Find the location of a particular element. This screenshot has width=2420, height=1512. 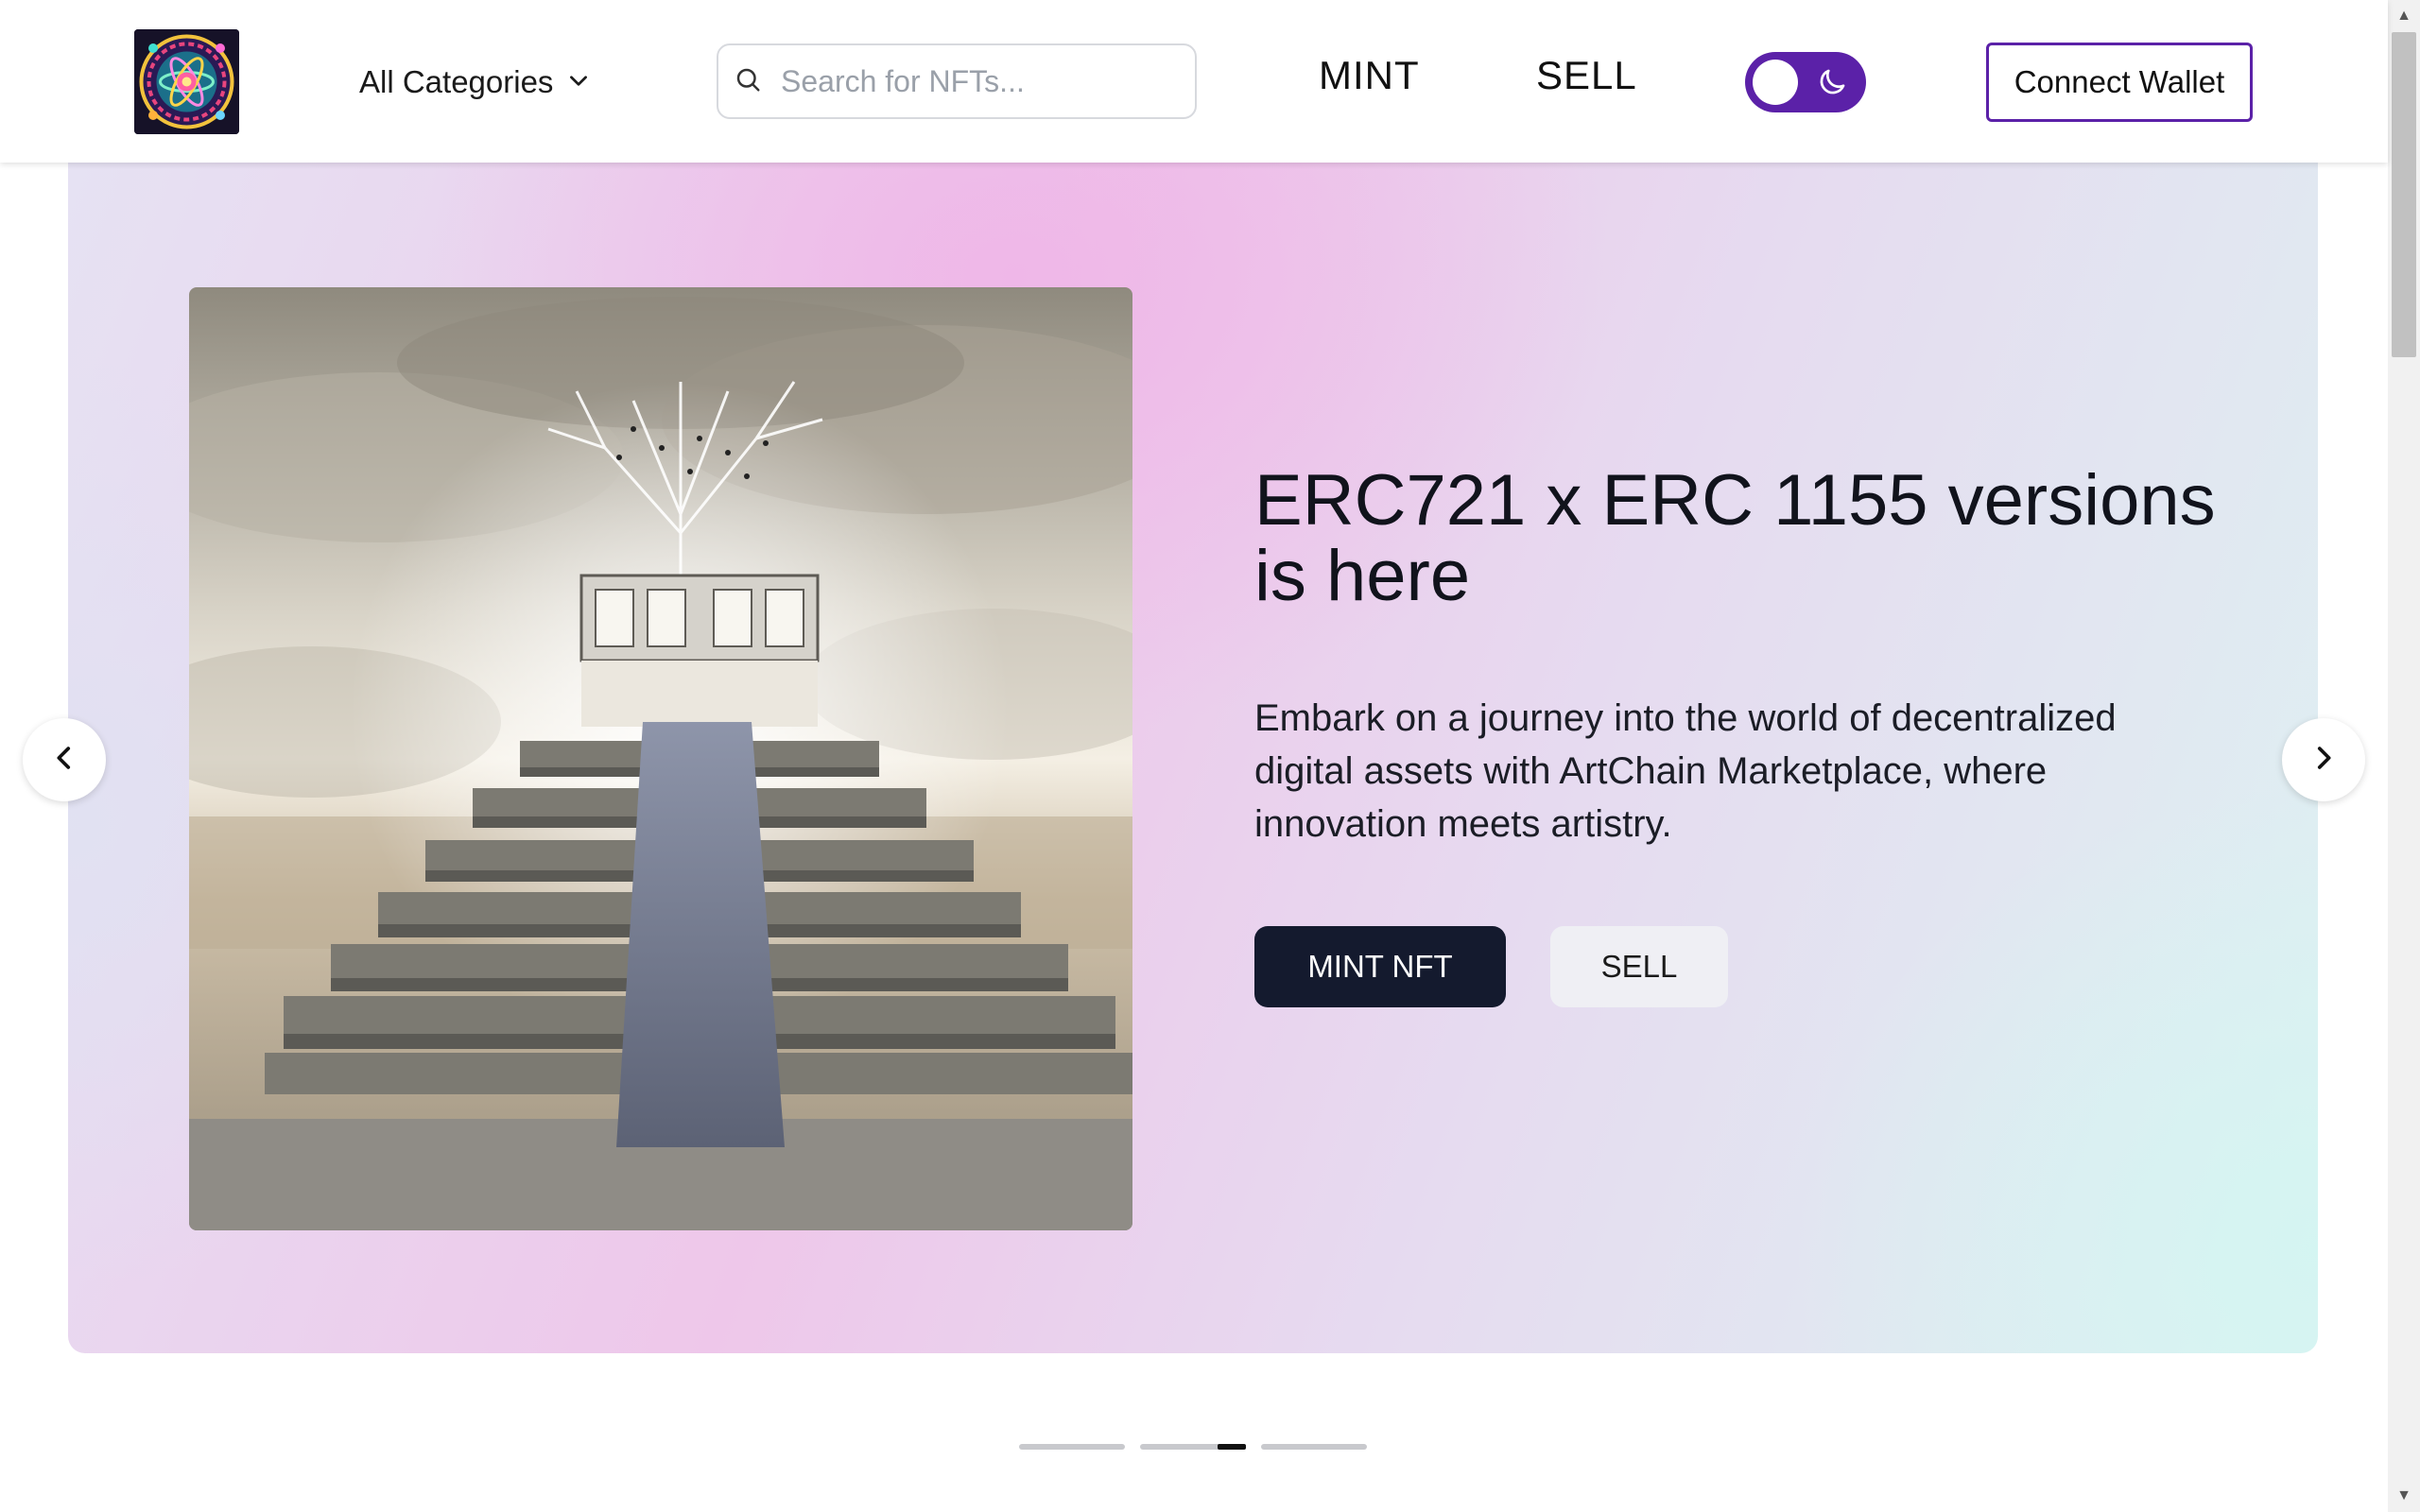

search-input is located at coordinates (979, 81).